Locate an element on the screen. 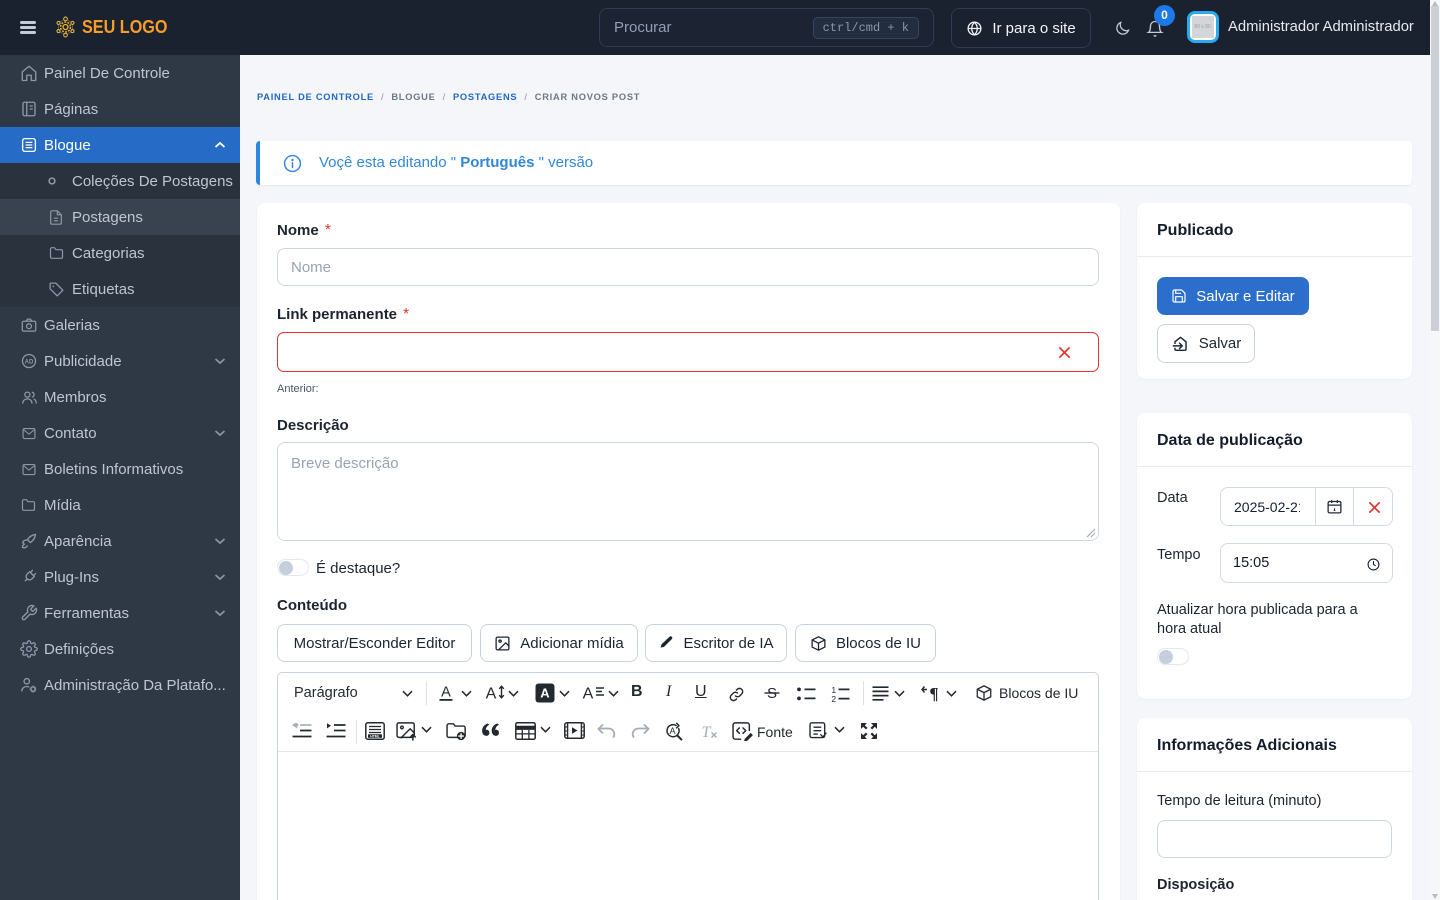 The height and width of the screenshot is (900, 1440). svg-text: HTML is located at coordinates (374, 736).